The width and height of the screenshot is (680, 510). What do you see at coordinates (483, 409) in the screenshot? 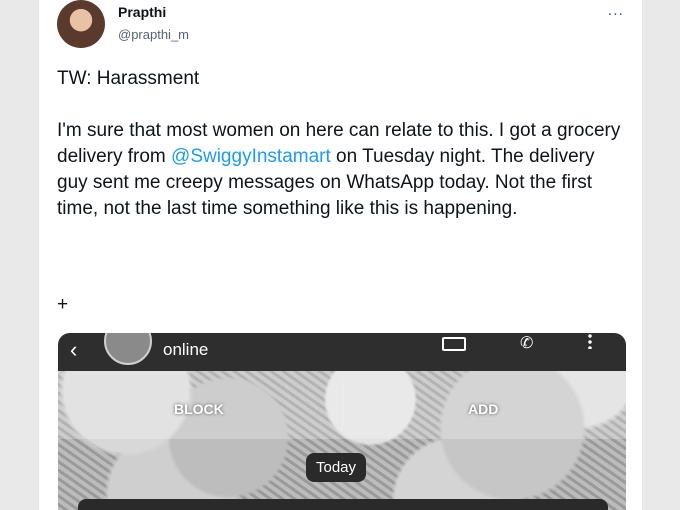
I see `add-label: ADD` at bounding box center [483, 409].